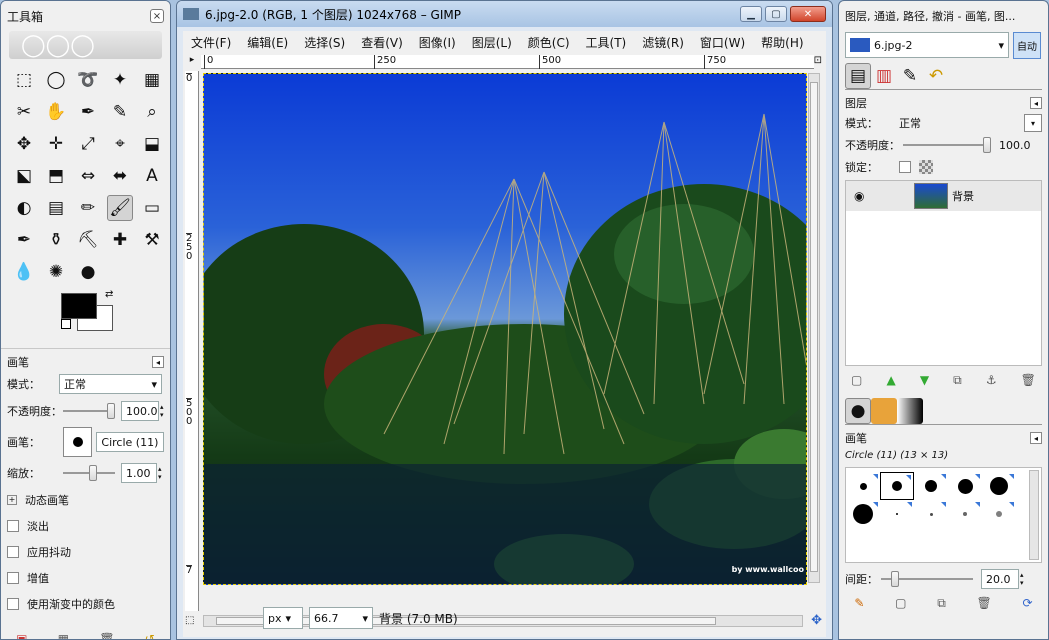 The height and width of the screenshot is (640, 1049). I want to click on tool-icon: ✏, so click(88, 208).